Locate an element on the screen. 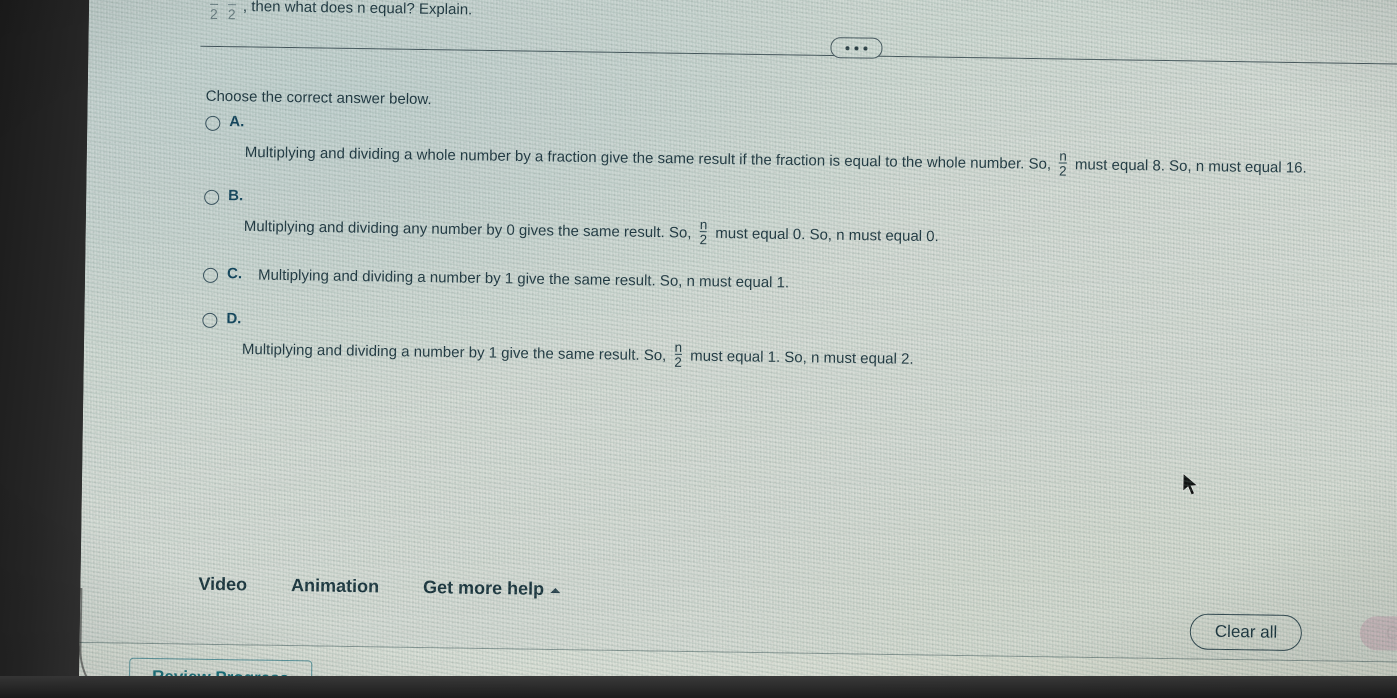 This screenshot has width=1397, height=698. mouse-pointer-icon is located at coordinates (1190, 484).